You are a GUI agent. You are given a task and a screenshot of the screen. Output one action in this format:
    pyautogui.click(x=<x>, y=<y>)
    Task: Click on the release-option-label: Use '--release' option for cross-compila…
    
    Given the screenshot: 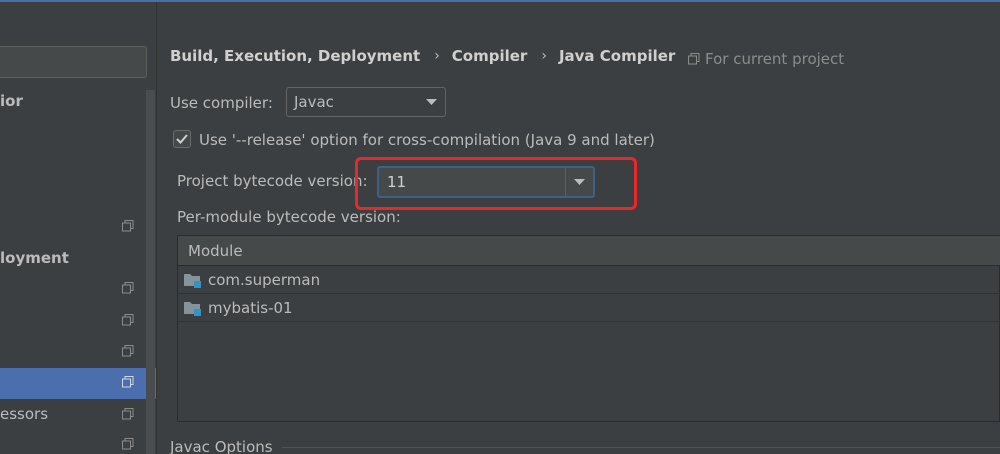 What is the action you would take?
    pyautogui.click(x=427, y=140)
    